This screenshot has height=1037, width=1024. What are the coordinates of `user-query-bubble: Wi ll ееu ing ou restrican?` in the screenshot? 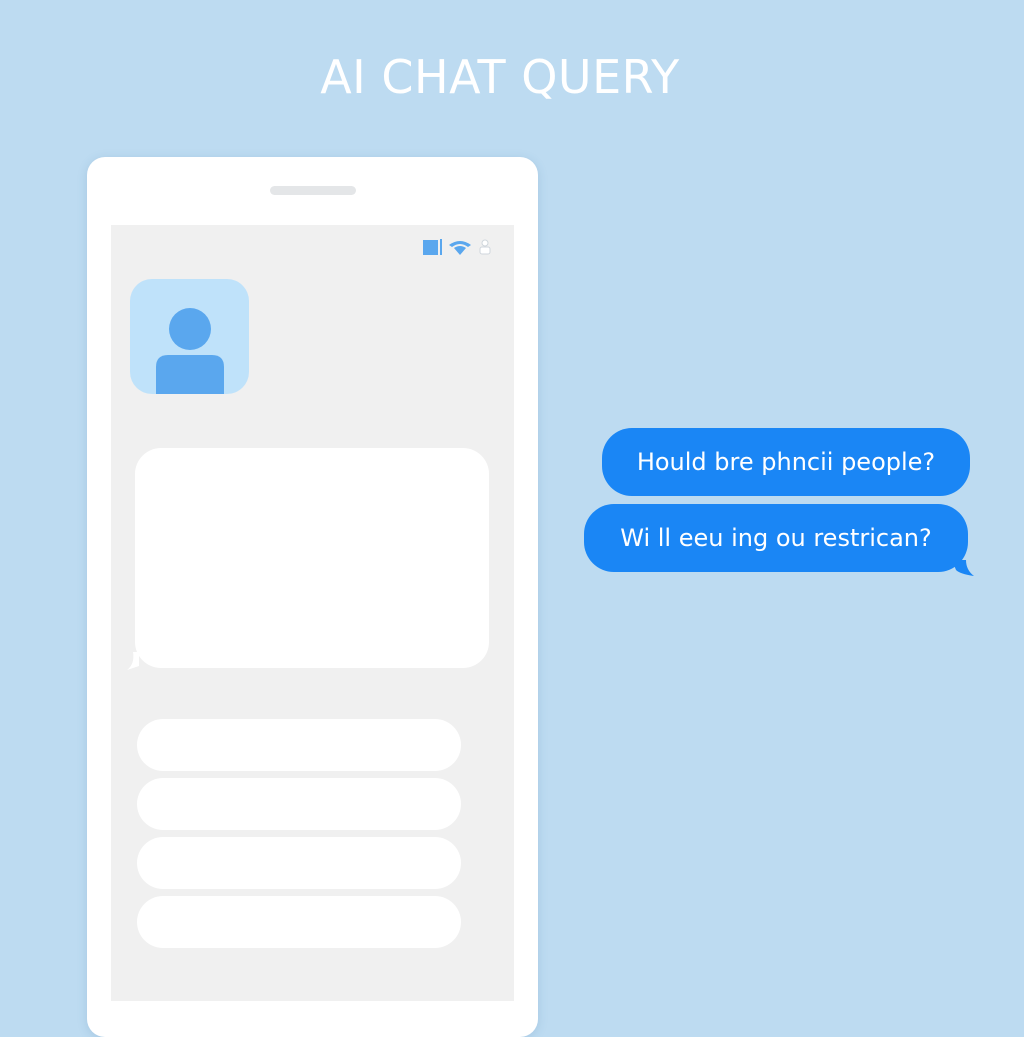 It's located at (779, 540).